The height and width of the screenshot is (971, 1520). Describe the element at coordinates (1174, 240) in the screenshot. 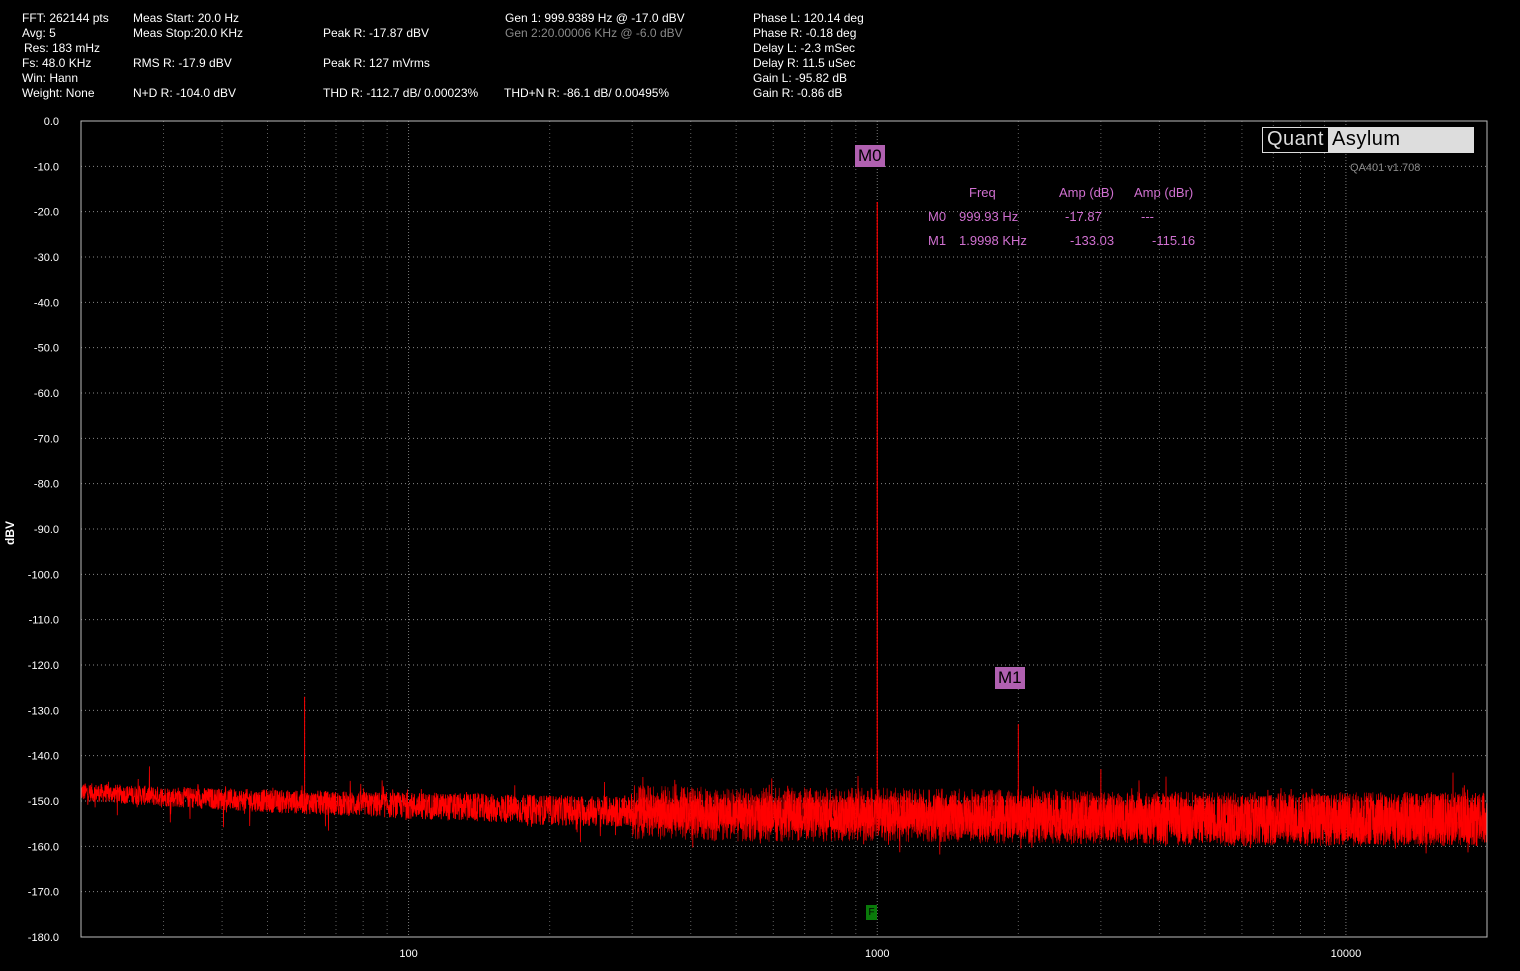

I see `marker-row-m1-amp-dbr: -115.16` at that location.